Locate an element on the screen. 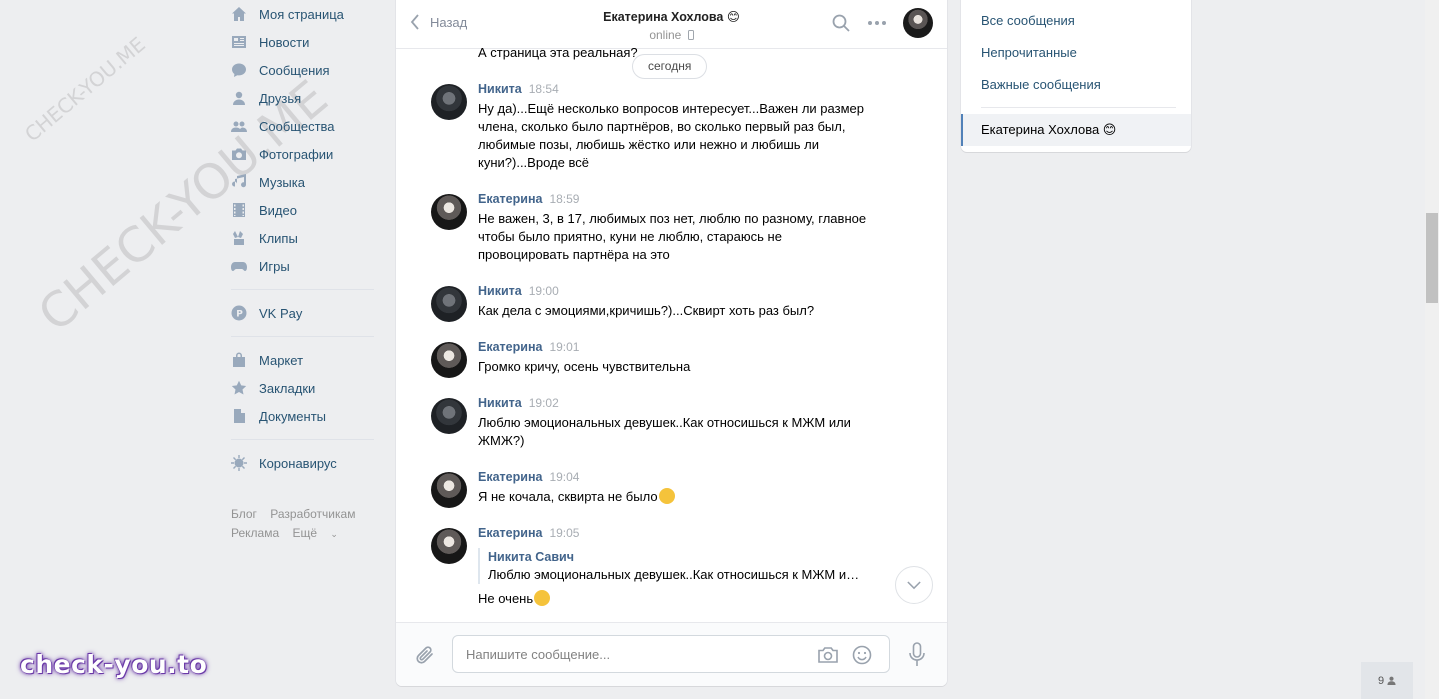 The height and width of the screenshot is (699, 1439). forwarded-author: Никита Савич is located at coordinates (675, 557).